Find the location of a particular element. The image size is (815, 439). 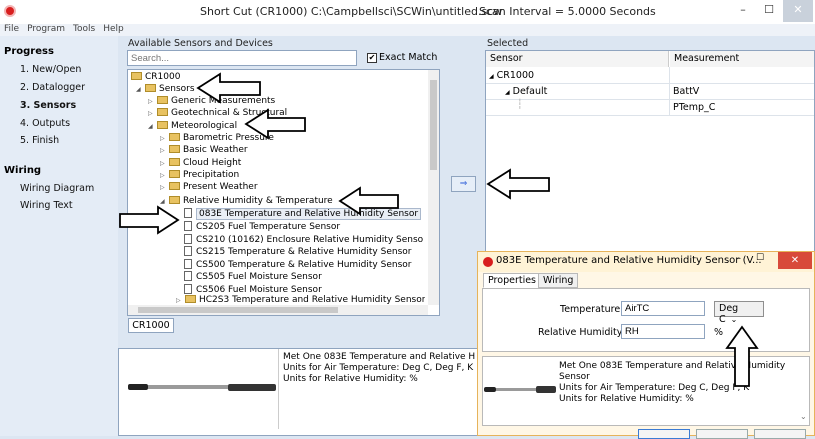

arrow-right-icon is located at coordinates (149, 220).